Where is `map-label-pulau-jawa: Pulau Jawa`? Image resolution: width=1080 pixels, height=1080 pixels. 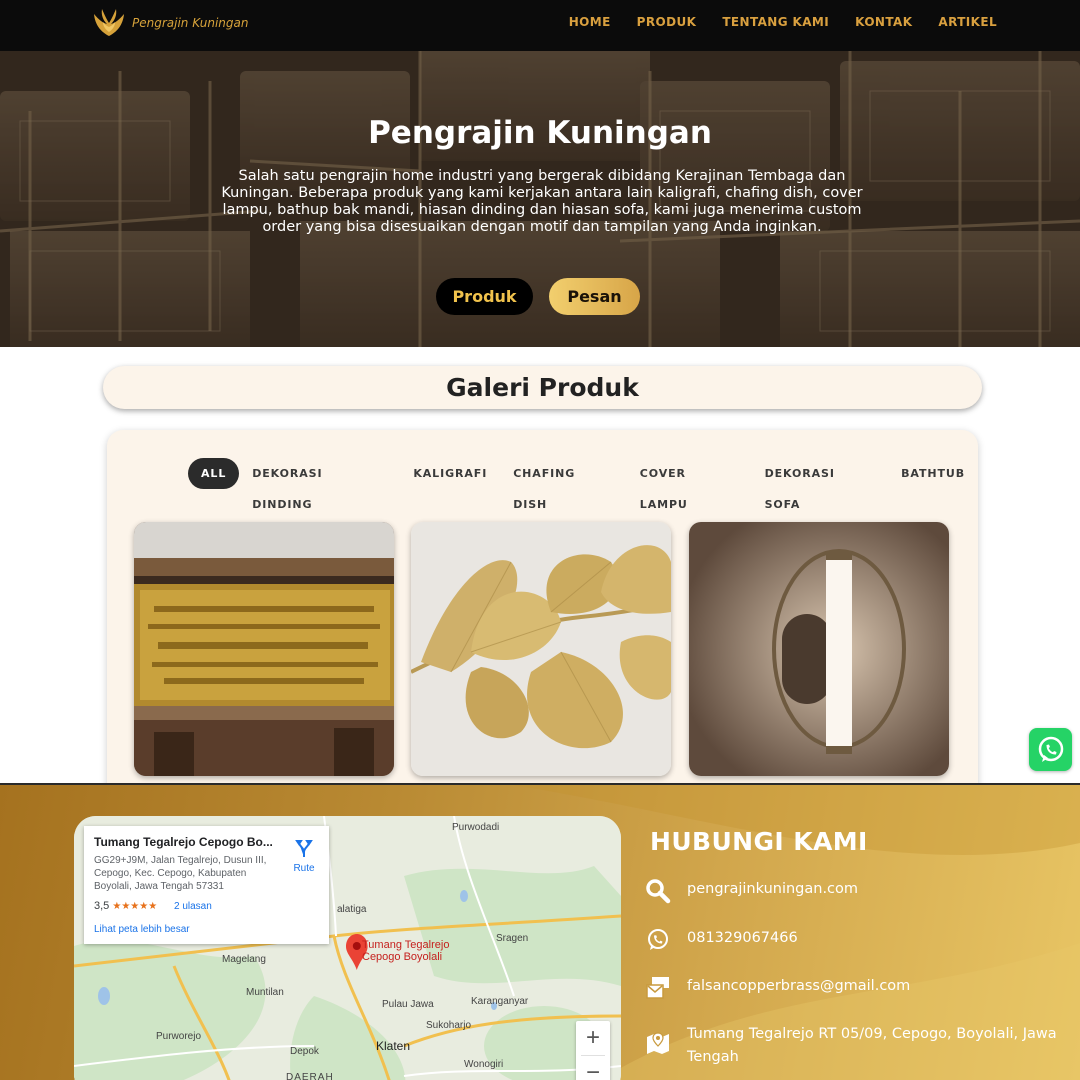
map-label-pulau-jawa: Pulau Jawa is located at coordinates (408, 1004).